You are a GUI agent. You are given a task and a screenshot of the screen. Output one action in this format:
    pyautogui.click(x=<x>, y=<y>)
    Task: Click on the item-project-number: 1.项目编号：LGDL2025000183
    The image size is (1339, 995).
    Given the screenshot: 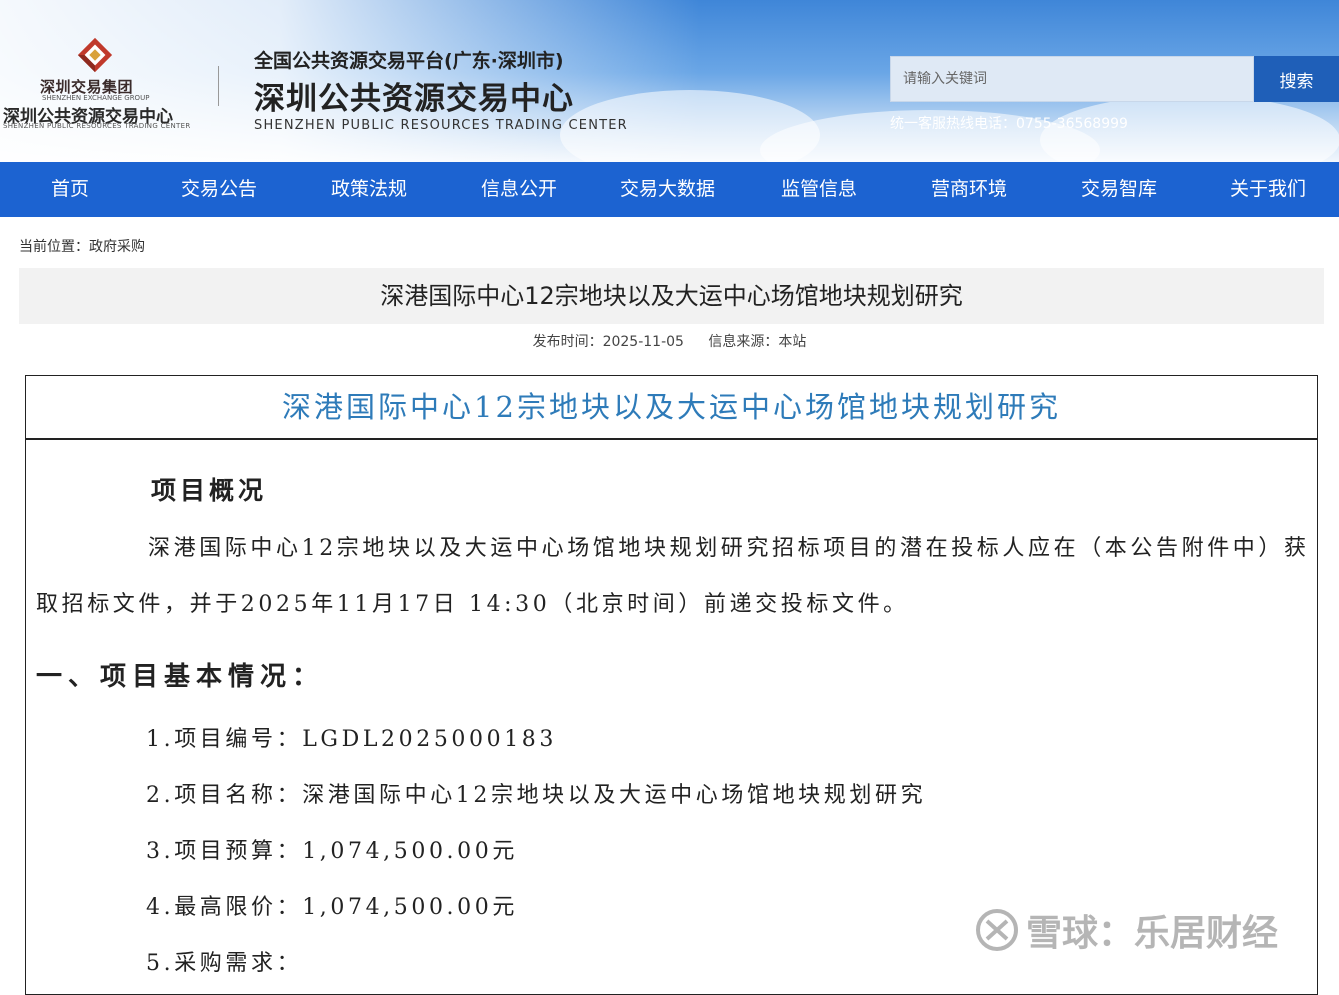 What is the action you would take?
    pyautogui.click(x=351, y=739)
    